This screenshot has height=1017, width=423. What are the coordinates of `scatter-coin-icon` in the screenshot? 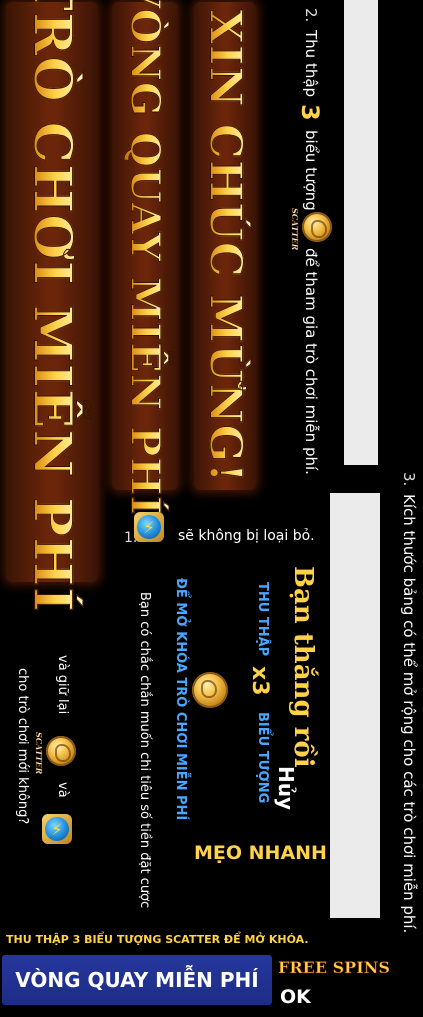 It's located at (317, 227).